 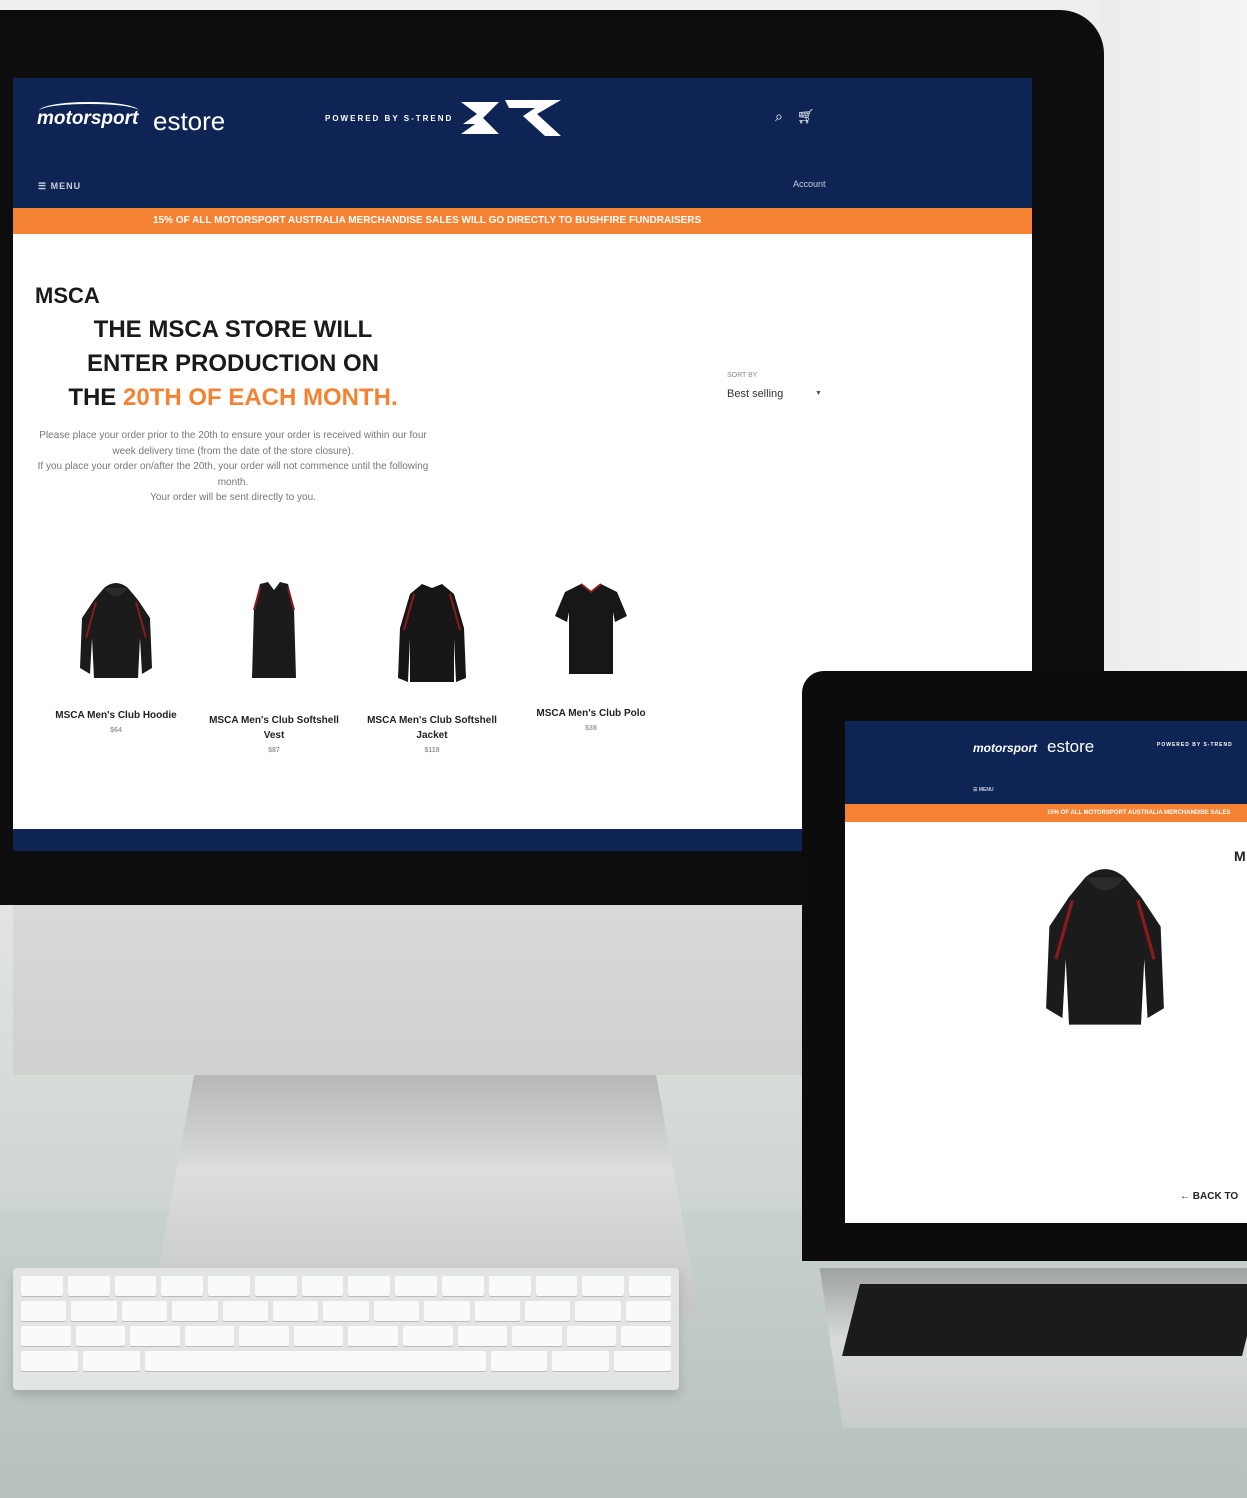 I want to click on menu-label: MENU, so click(x=66, y=186).